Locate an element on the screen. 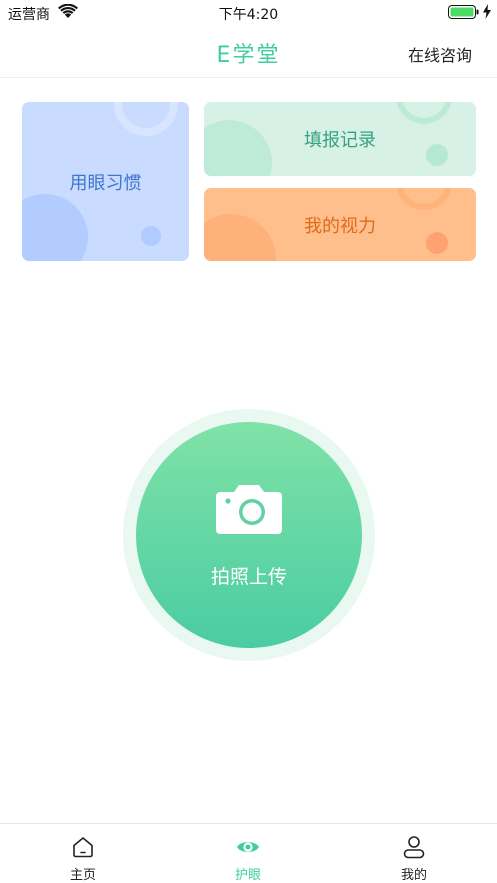 This screenshot has height=883, width=497. status-time: 下午4:20 is located at coordinates (248, 15).